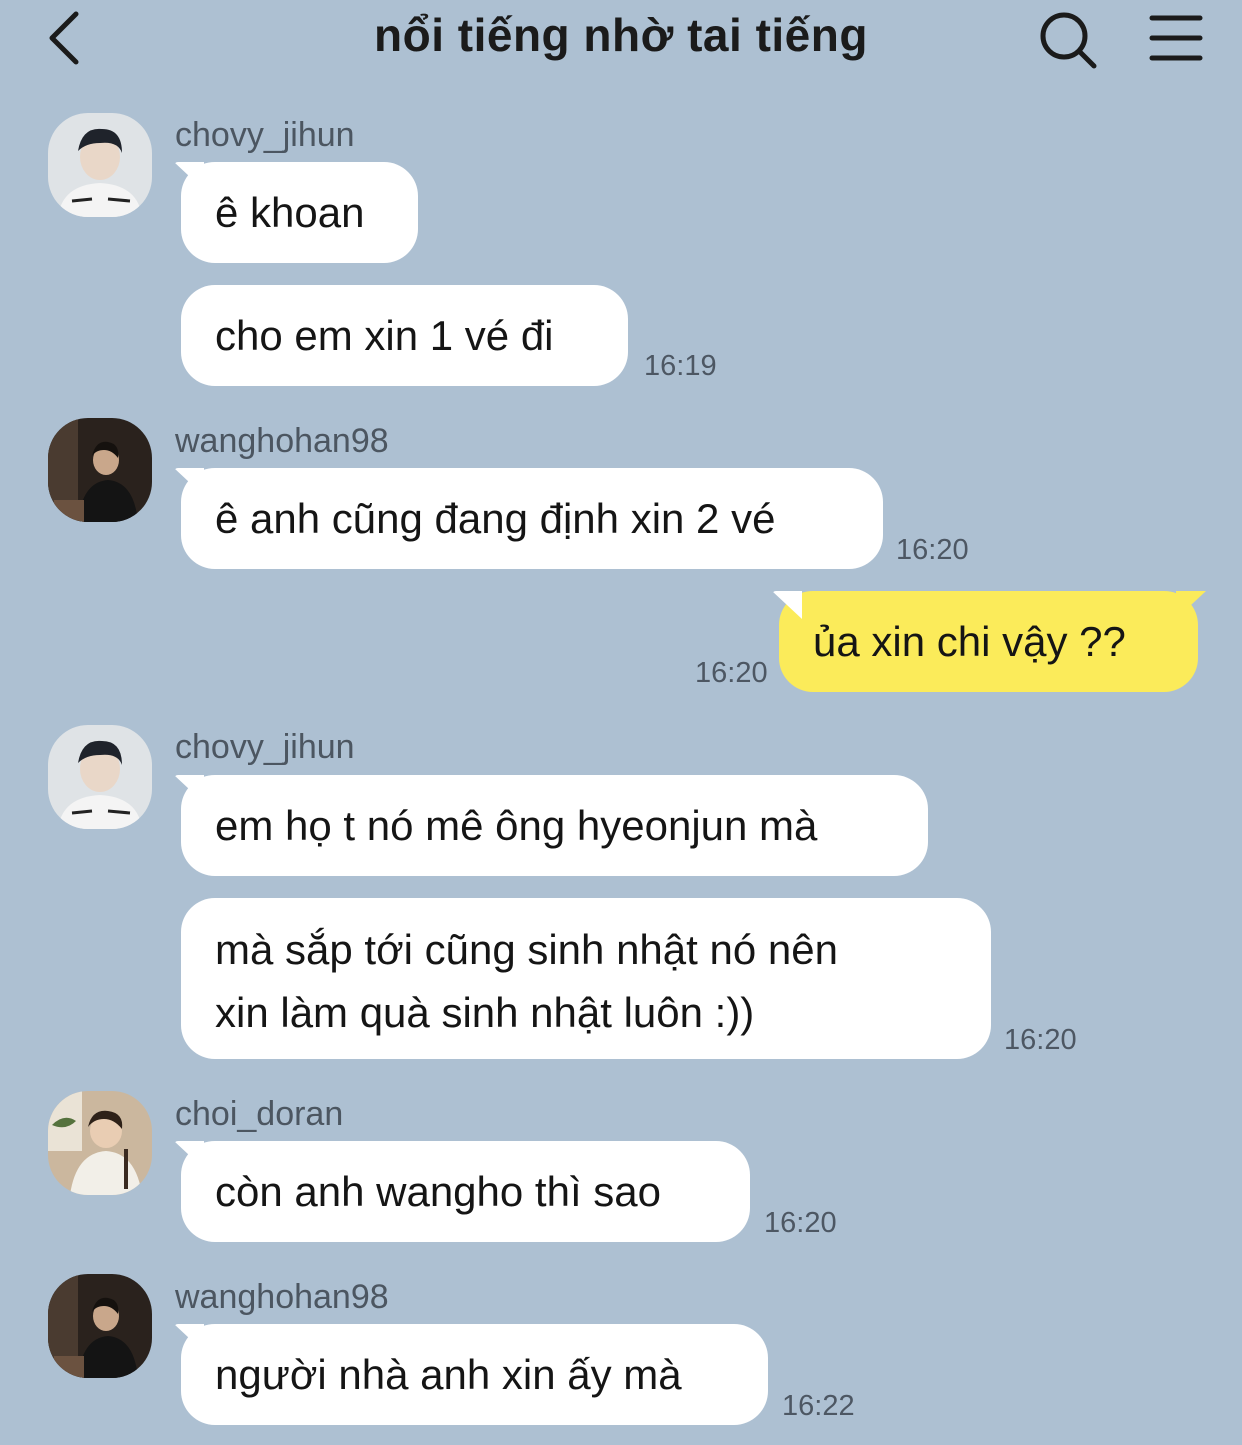 The height and width of the screenshot is (1445, 1242). What do you see at coordinates (259, 1114) in the screenshot?
I see `sender-name: choi_doran` at bounding box center [259, 1114].